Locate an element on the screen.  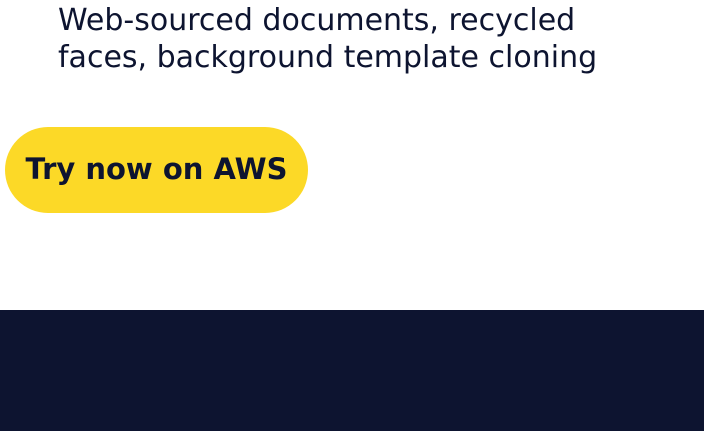
description-line-2: faces, background template cloning is located at coordinates (328, 57).